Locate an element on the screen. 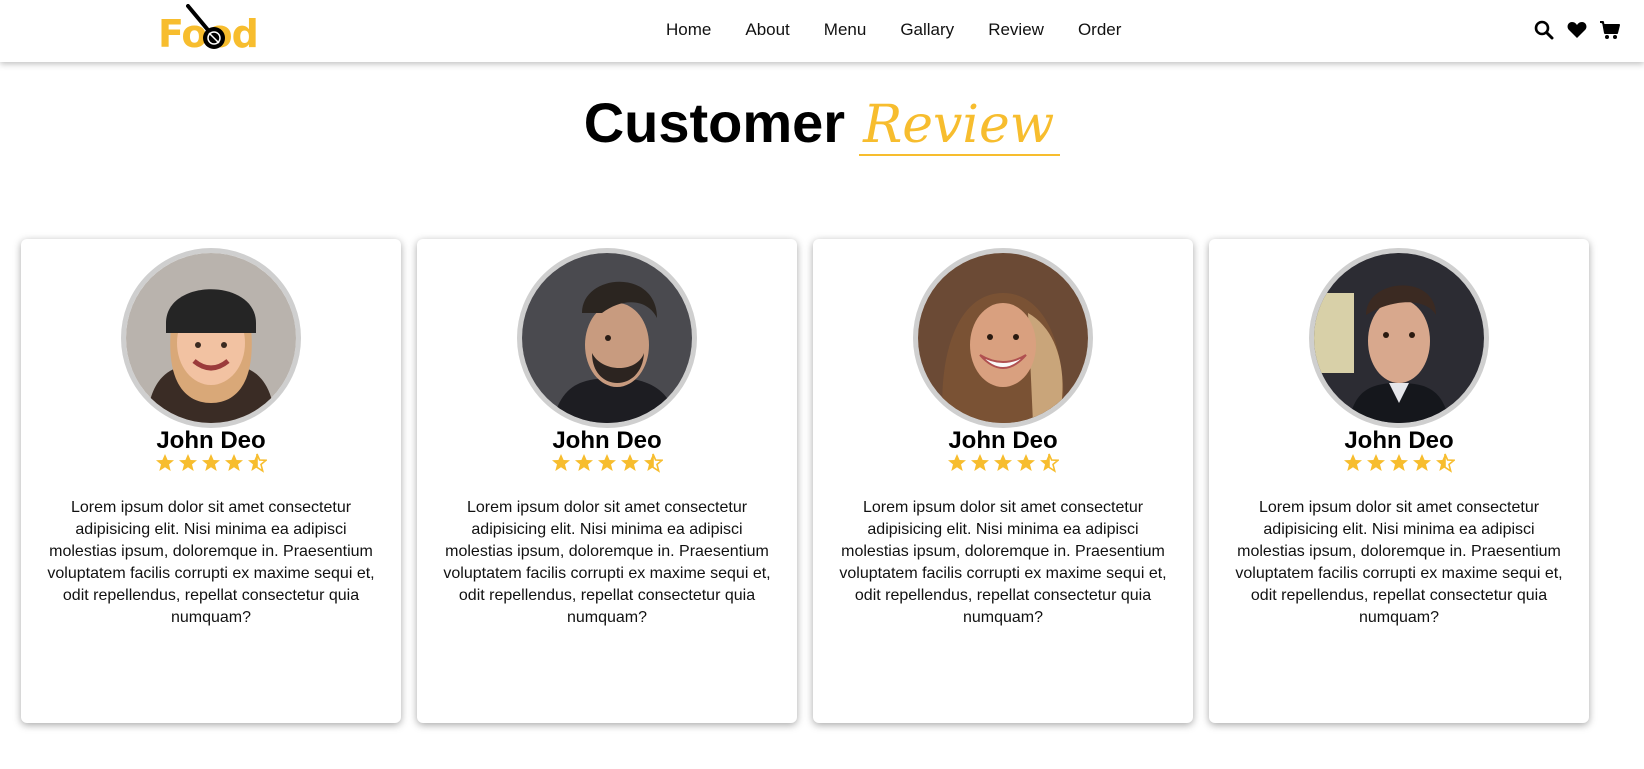 The image size is (1644, 769). nav-icons is located at coordinates (1581, 30).